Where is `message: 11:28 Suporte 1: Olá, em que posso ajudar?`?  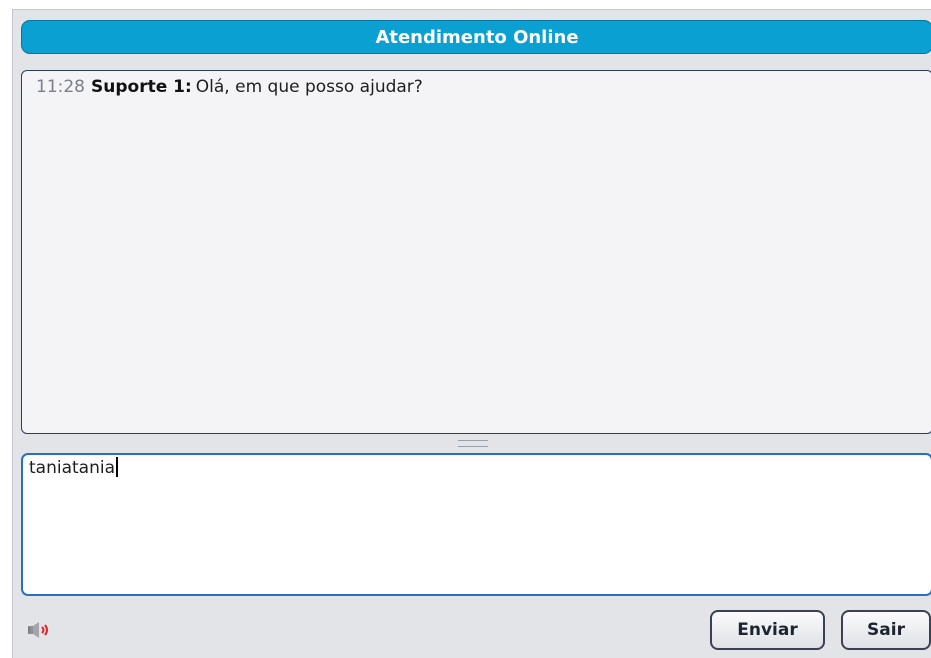
message: 11:28 Suporte 1: Olá, em que posso ajudar? is located at coordinates (477, 87).